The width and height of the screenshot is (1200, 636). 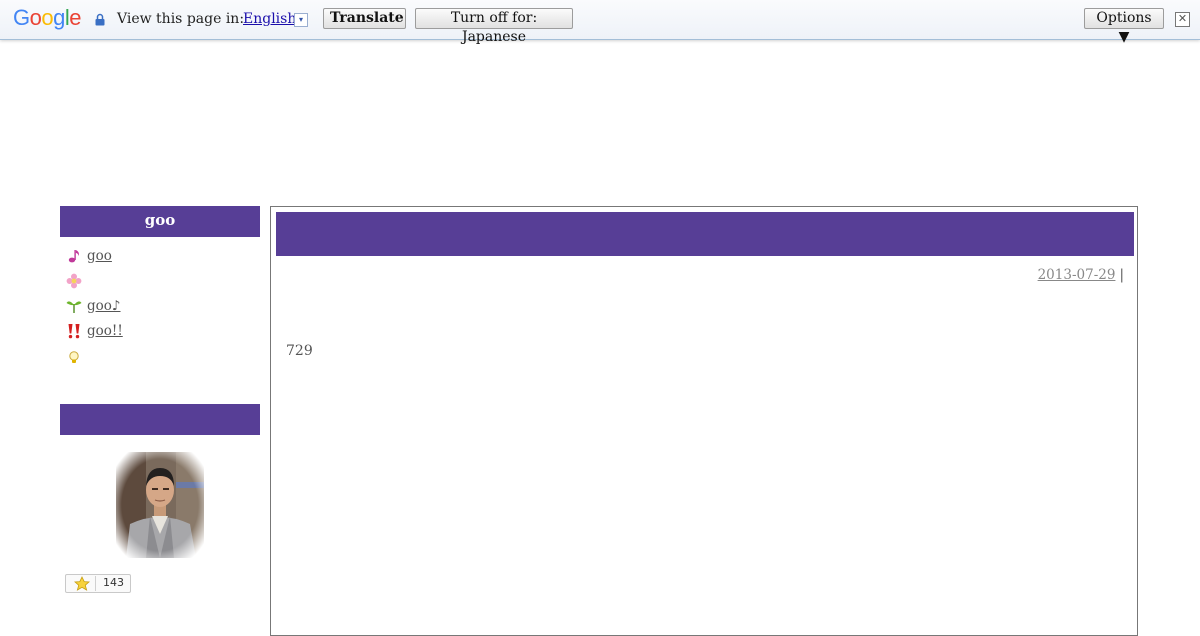 I want to click on language-dropdown-button: ▾, so click(x=301, y=20).